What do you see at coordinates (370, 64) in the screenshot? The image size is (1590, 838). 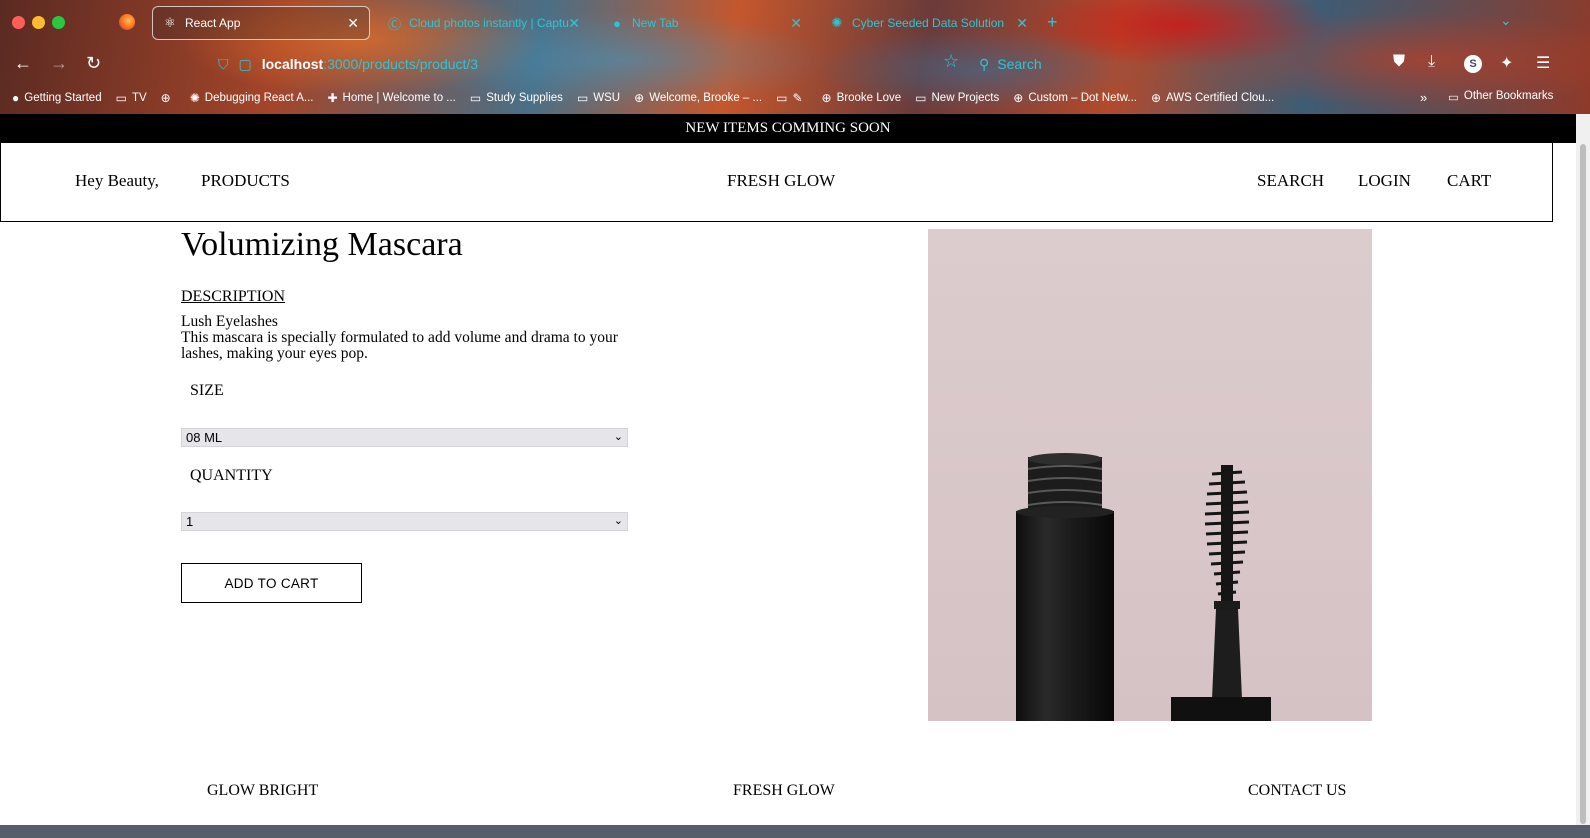 I see `url-text: localhost:3000/products/product/3` at bounding box center [370, 64].